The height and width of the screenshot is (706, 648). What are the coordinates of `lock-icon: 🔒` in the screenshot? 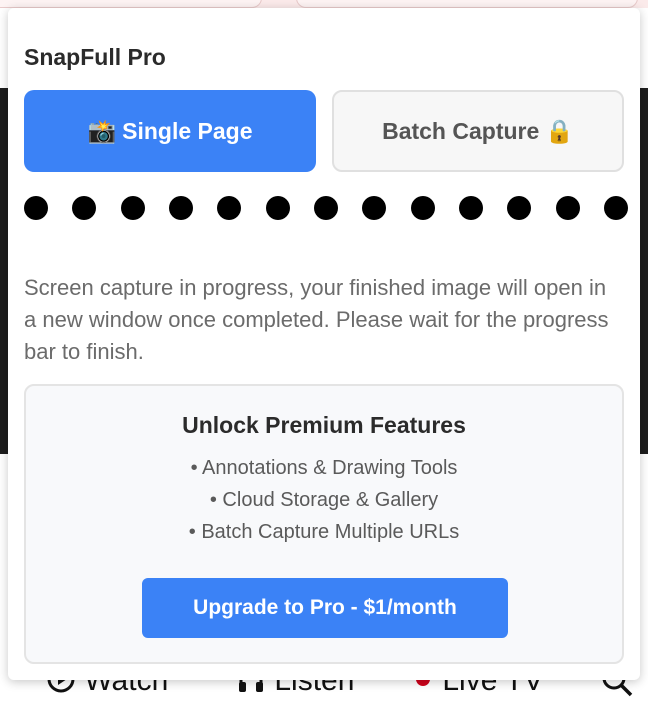 It's located at (559, 130).